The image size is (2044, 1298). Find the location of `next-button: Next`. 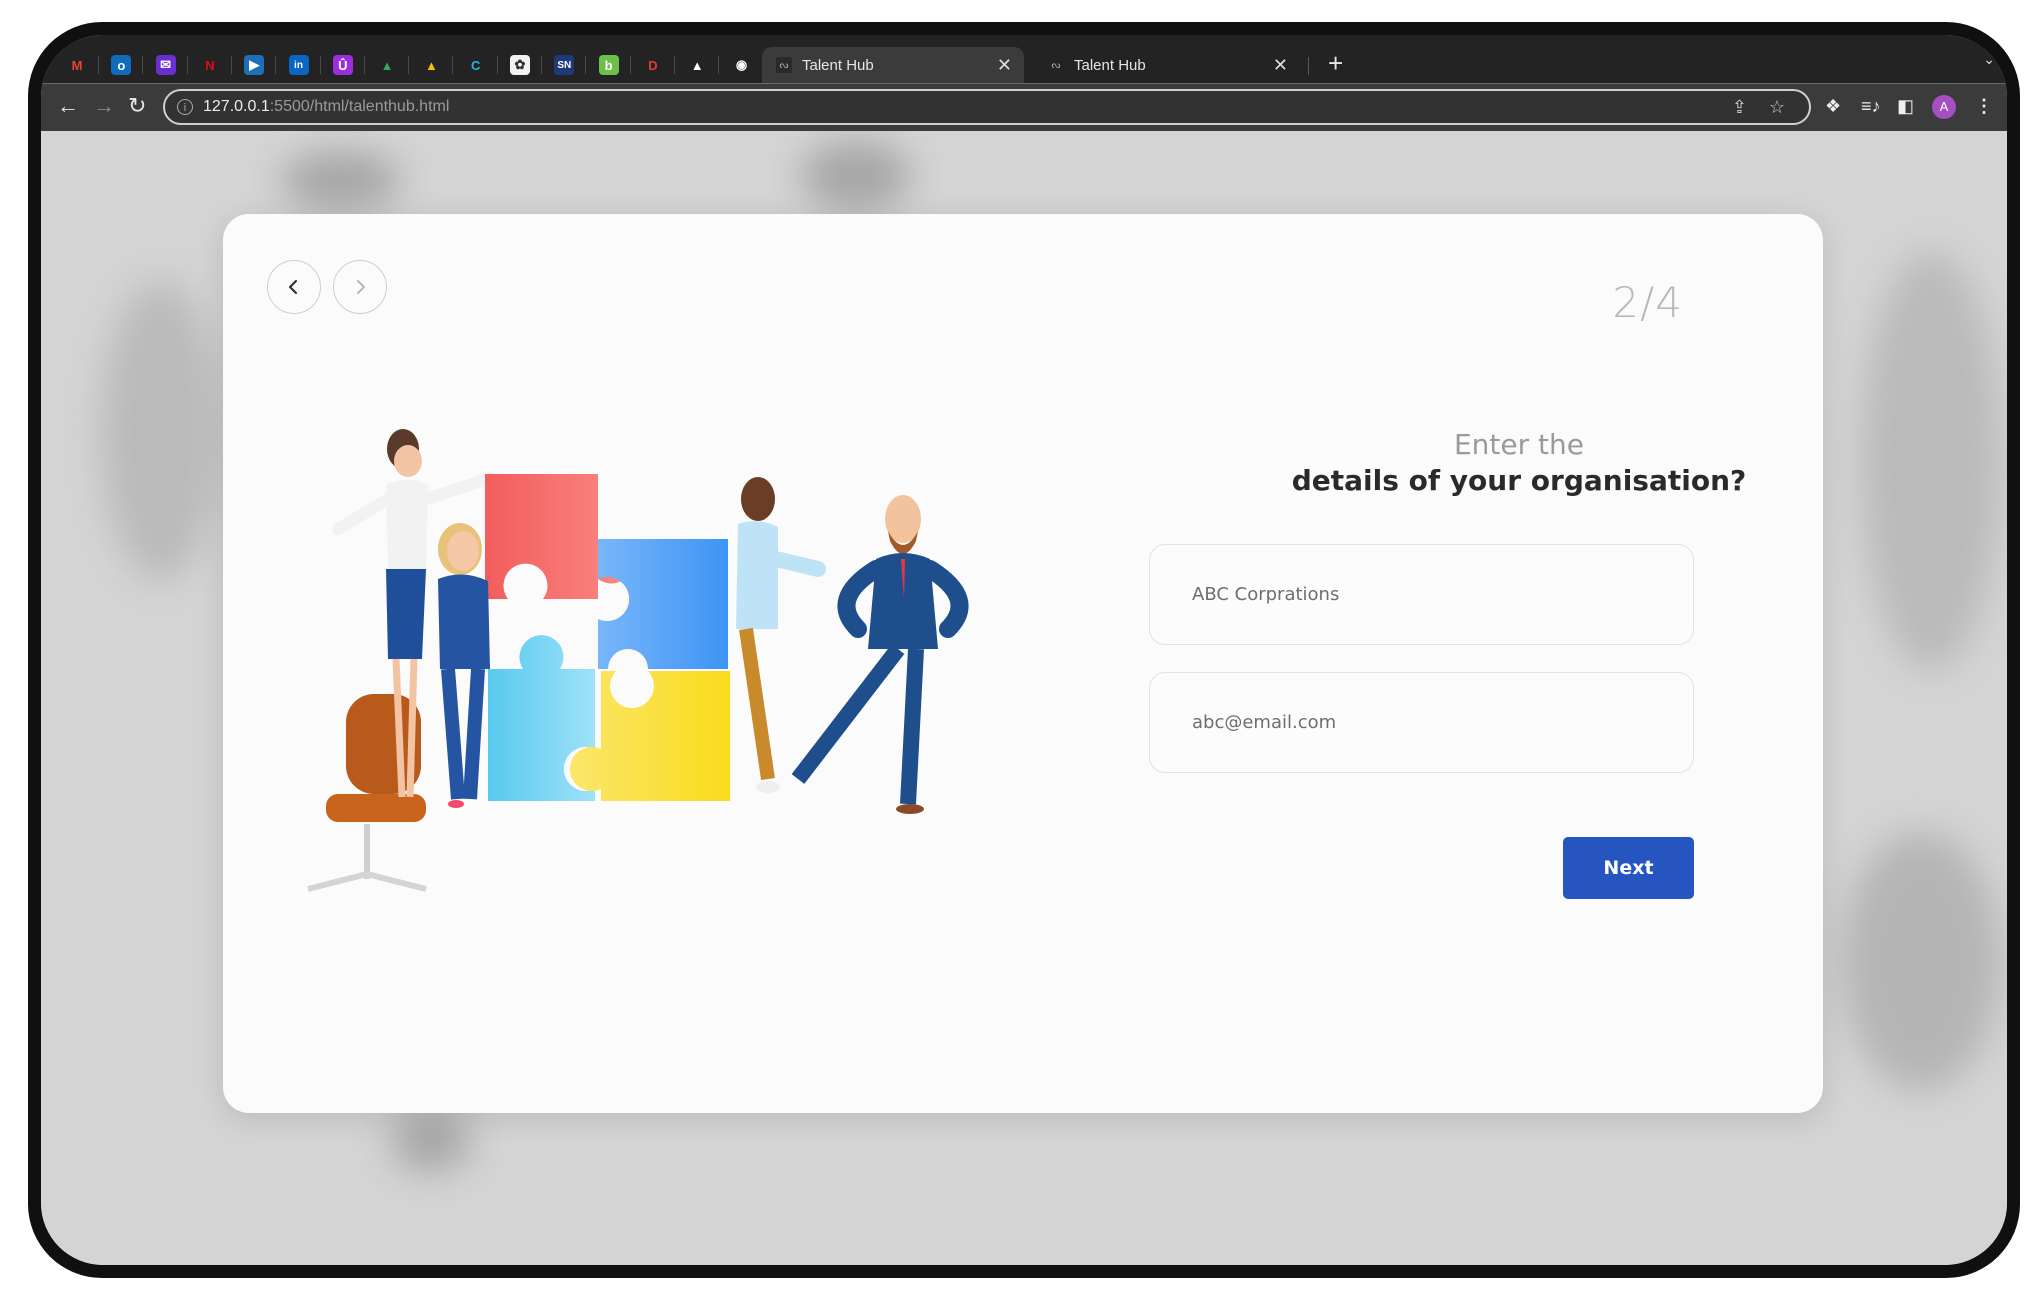

next-button: Next is located at coordinates (1628, 868).